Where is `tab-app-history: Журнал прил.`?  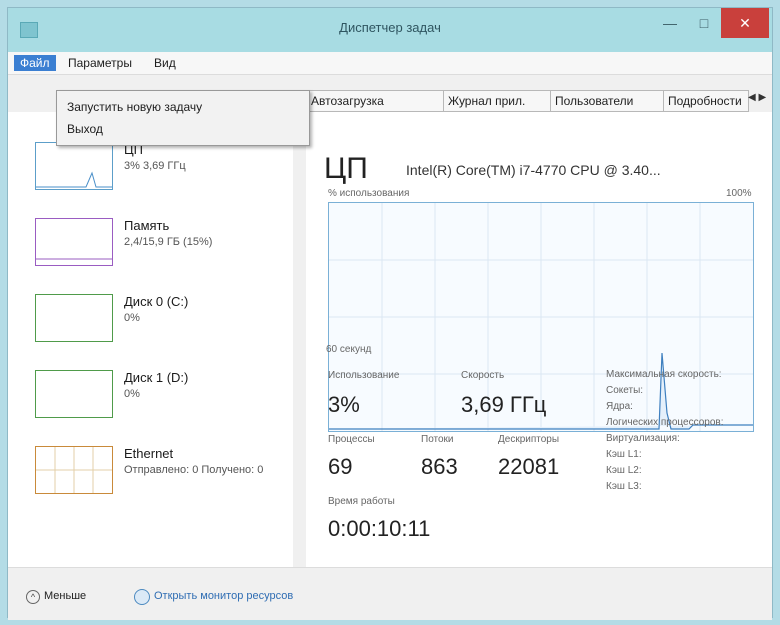
tab-app-history: Журнал прил. is located at coordinates (497, 101).